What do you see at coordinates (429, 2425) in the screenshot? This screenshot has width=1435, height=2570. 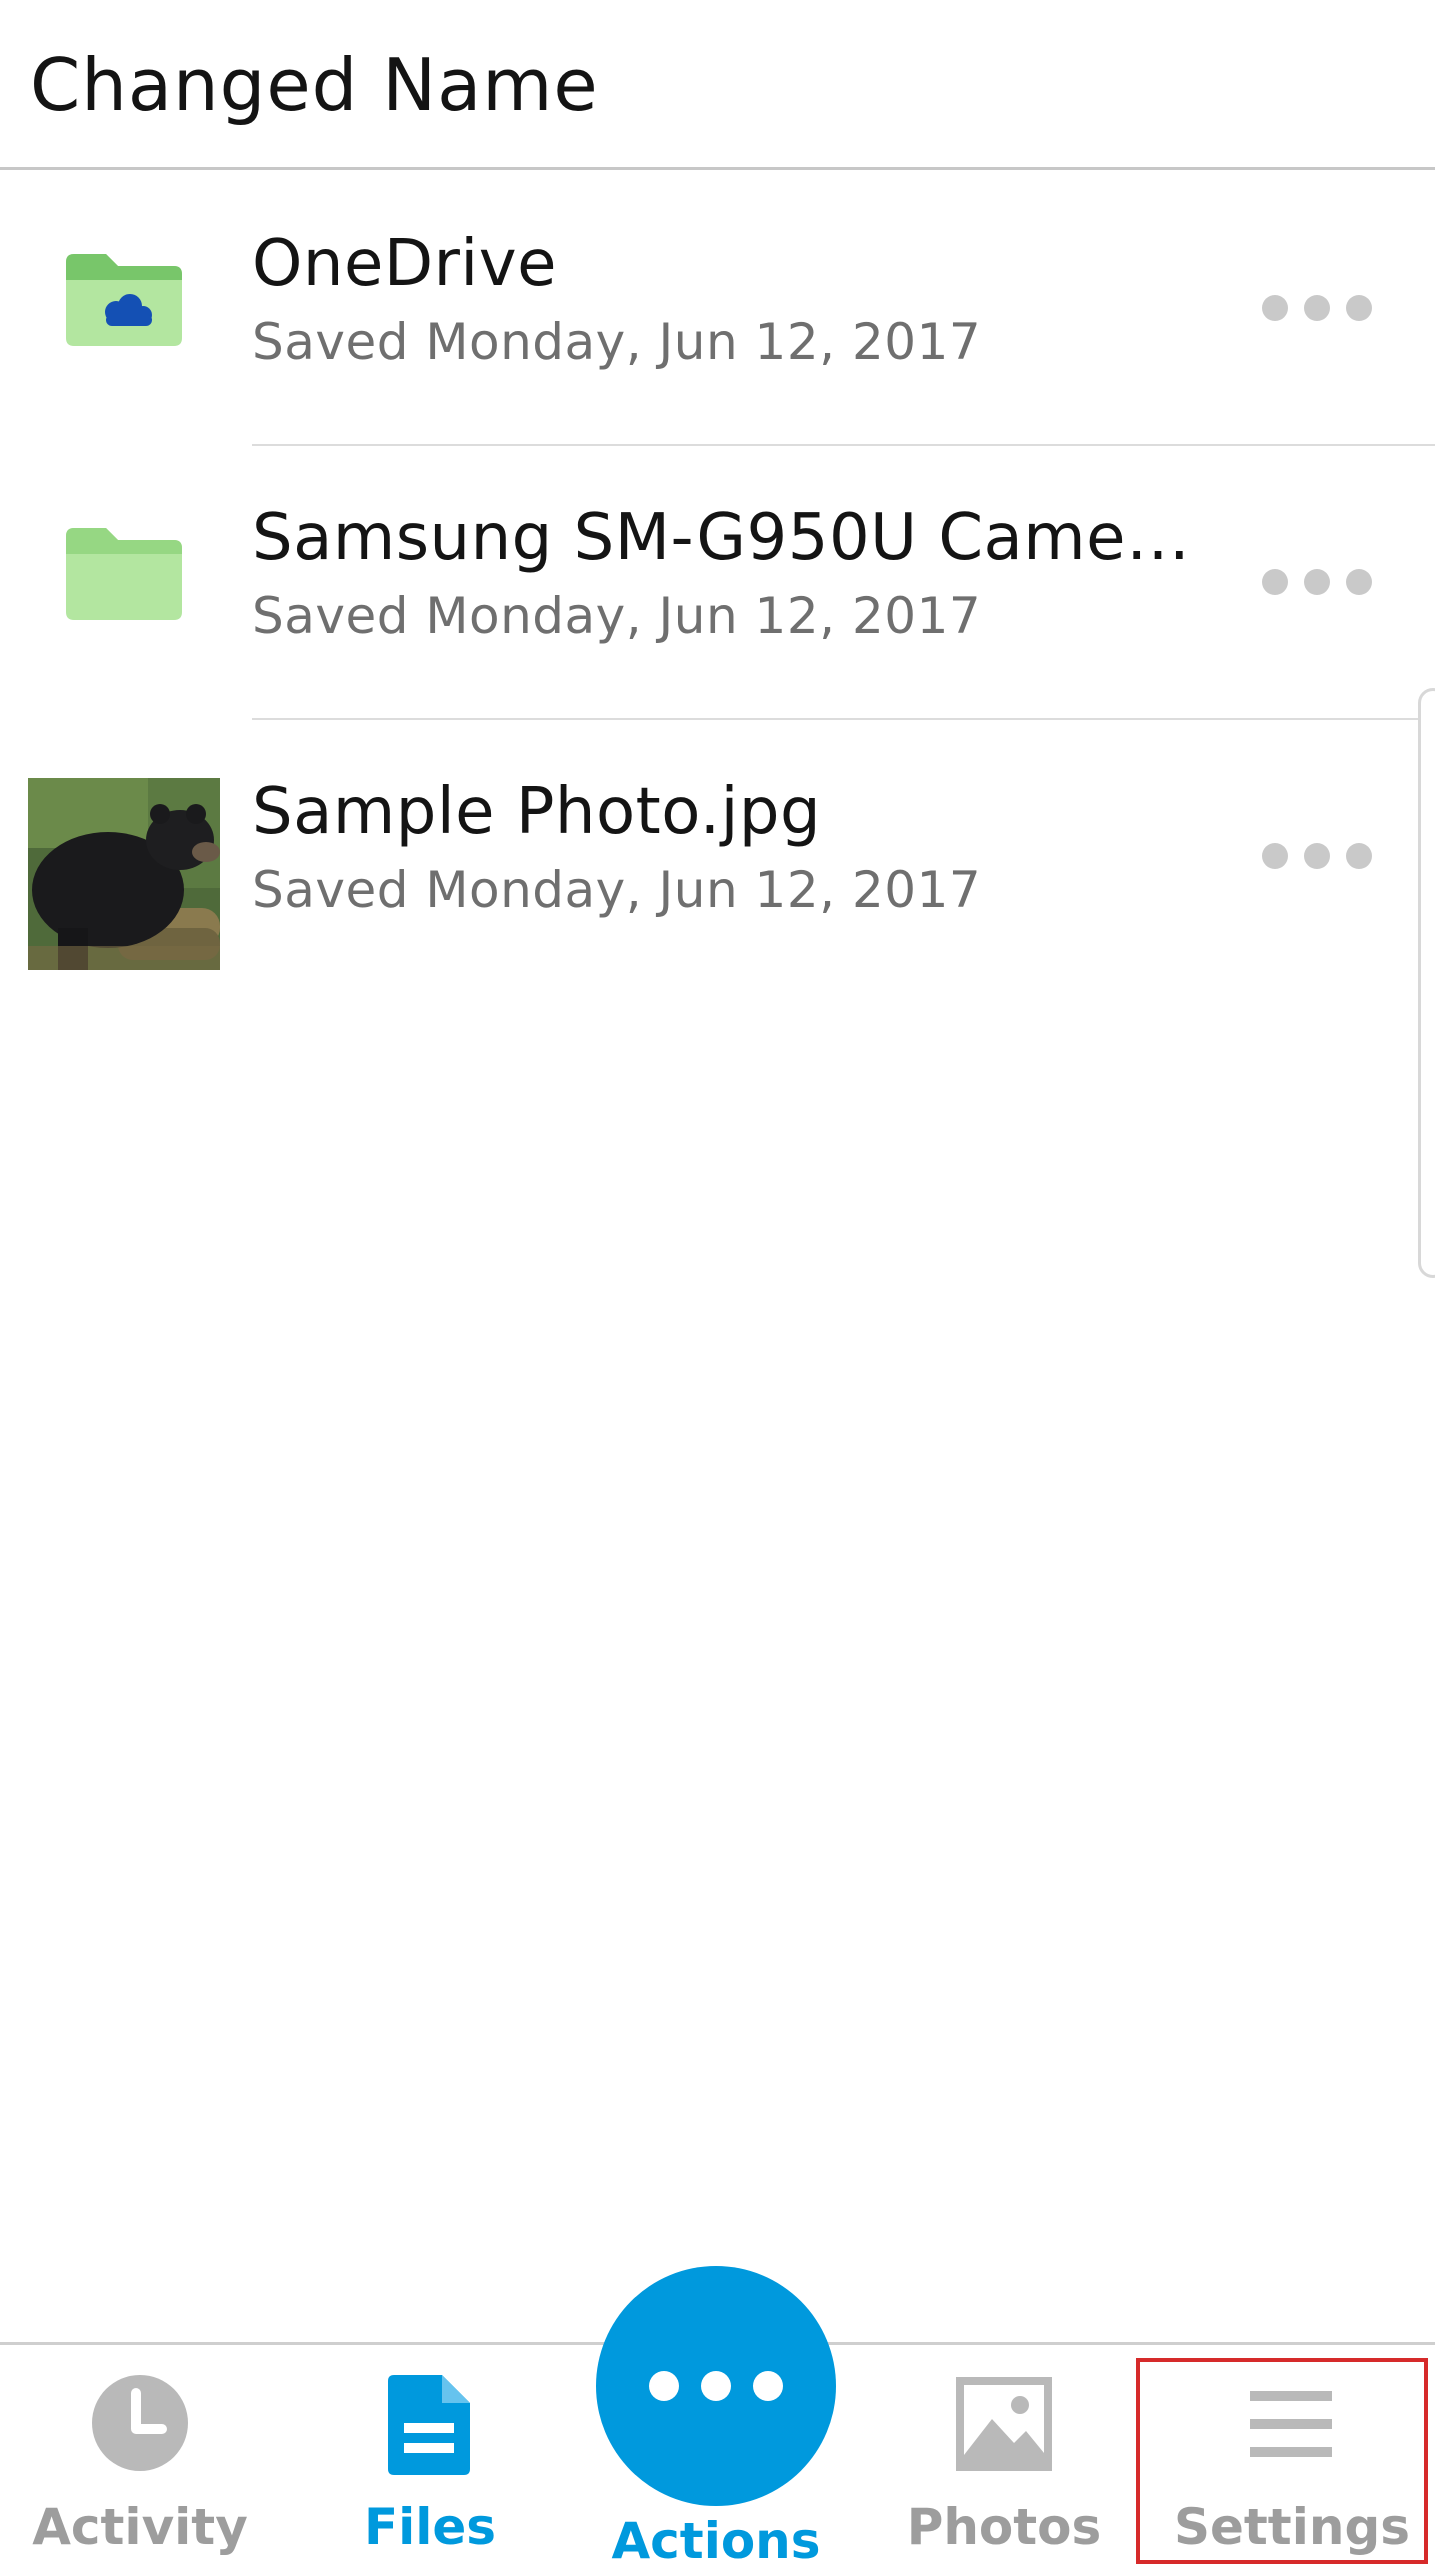 I see `file-icon` at bounding box center [429, 2425].